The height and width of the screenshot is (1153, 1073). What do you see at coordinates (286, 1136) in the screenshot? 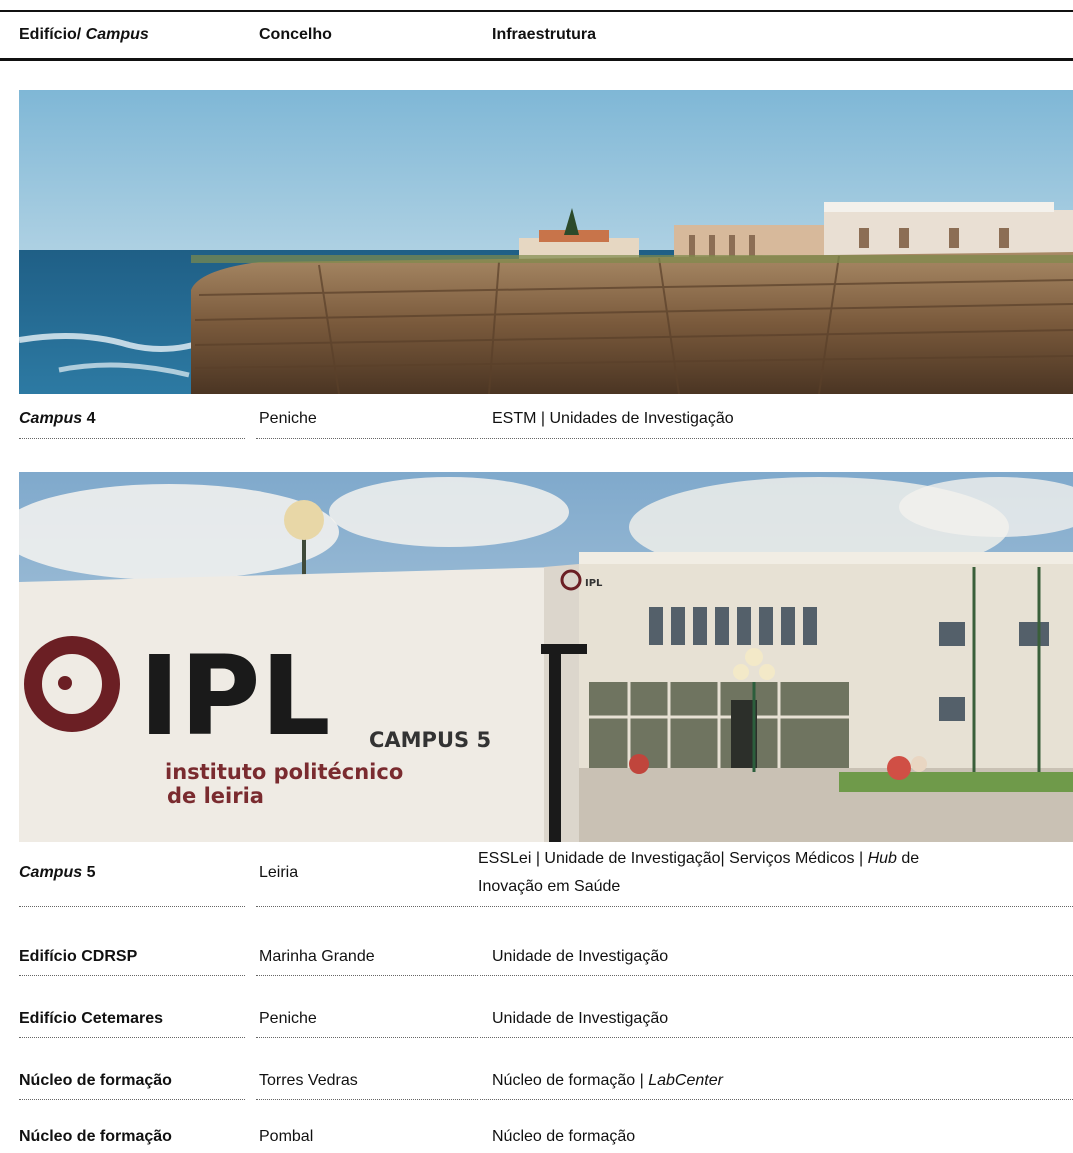
I see `row-6-concelho: Pombal` at bounding box center [286, 1136].